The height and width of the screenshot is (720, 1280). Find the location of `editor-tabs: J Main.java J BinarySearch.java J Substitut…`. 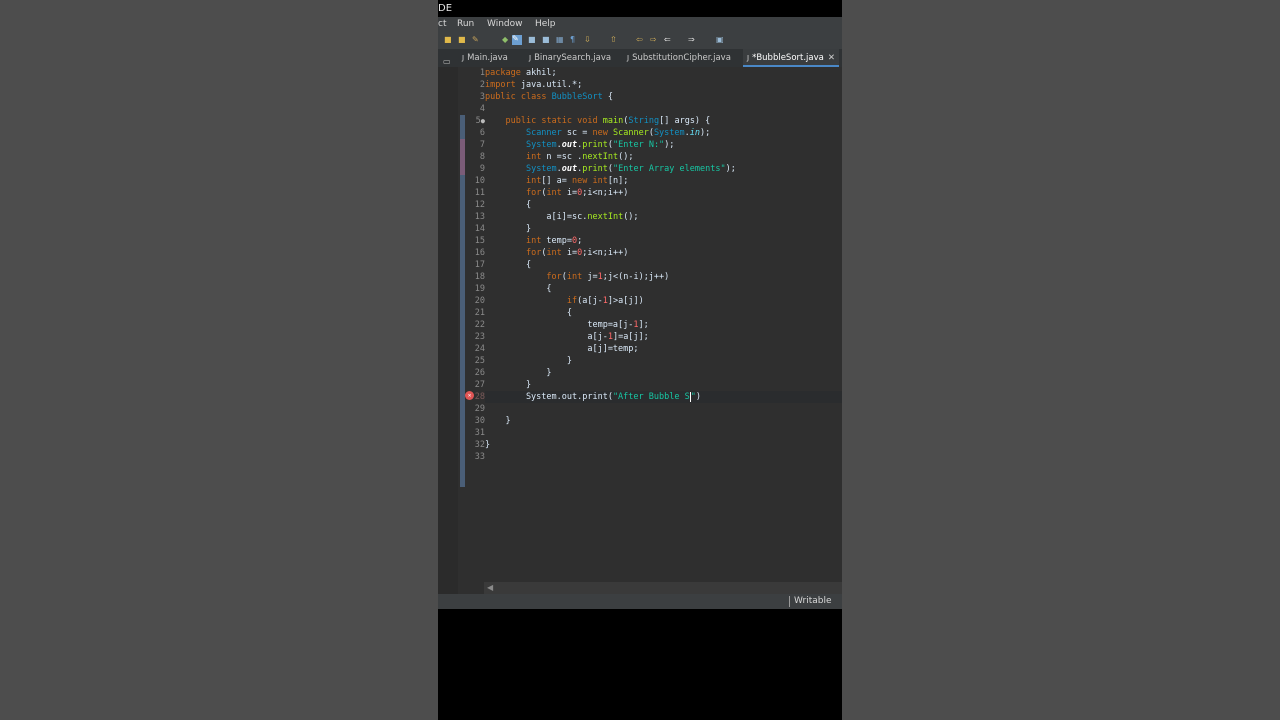

editor-tabs: J Main.java J BinarySearch.java J Substitut… is located at coordinates (640, 58).